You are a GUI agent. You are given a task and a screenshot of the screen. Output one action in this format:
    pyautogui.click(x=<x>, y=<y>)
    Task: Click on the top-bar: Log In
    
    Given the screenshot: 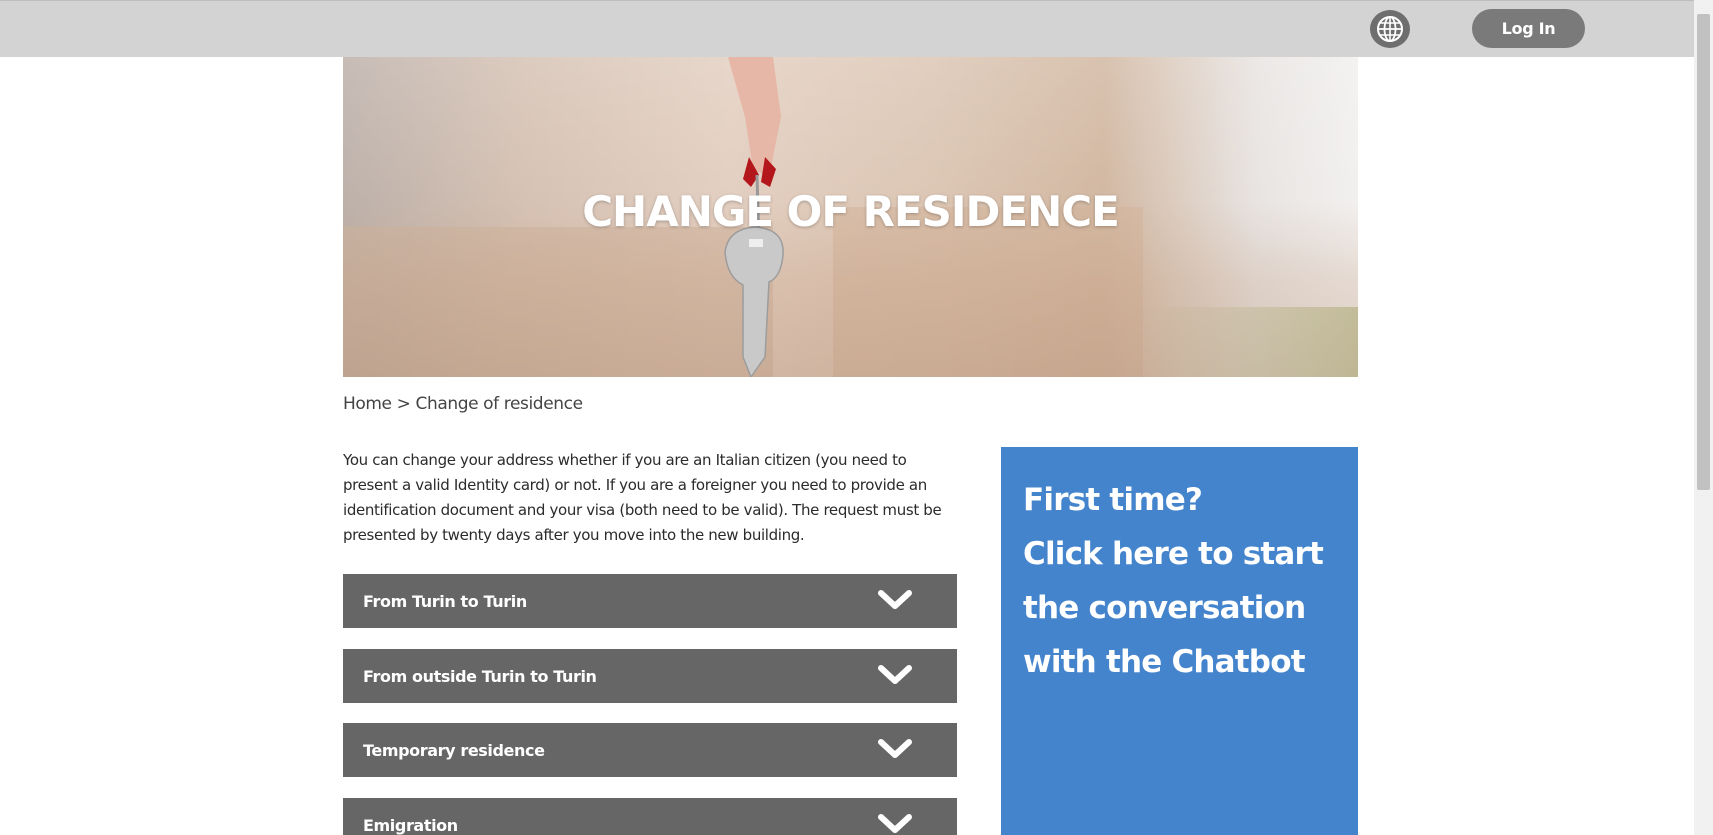 What is the action you would take?
    pyautogui.click(x=847, y=28)
    